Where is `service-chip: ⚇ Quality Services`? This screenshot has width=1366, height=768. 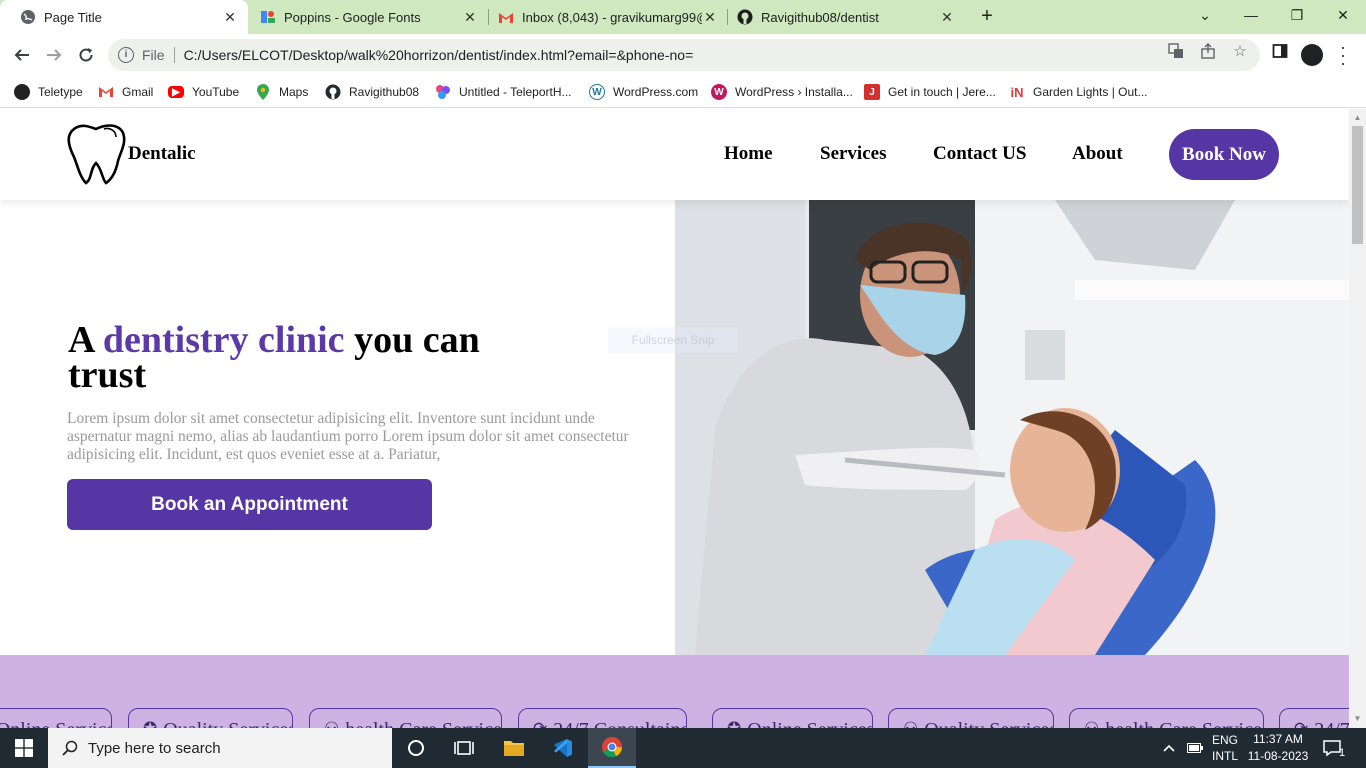 service-chip: ⚇ Quality Services is located at coordinates (971, 718).